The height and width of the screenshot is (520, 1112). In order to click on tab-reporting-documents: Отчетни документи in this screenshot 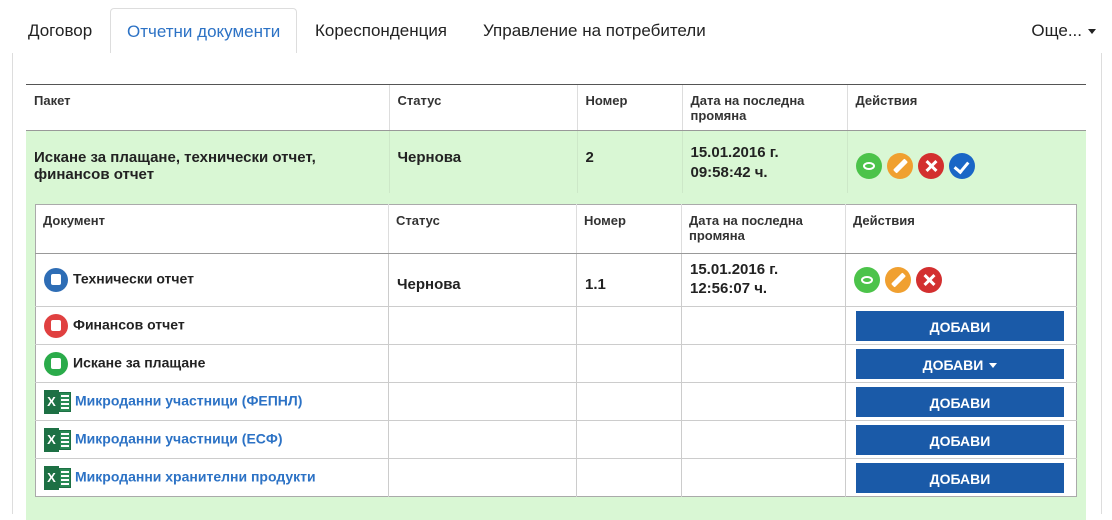, I will do `click(204, 31)`.